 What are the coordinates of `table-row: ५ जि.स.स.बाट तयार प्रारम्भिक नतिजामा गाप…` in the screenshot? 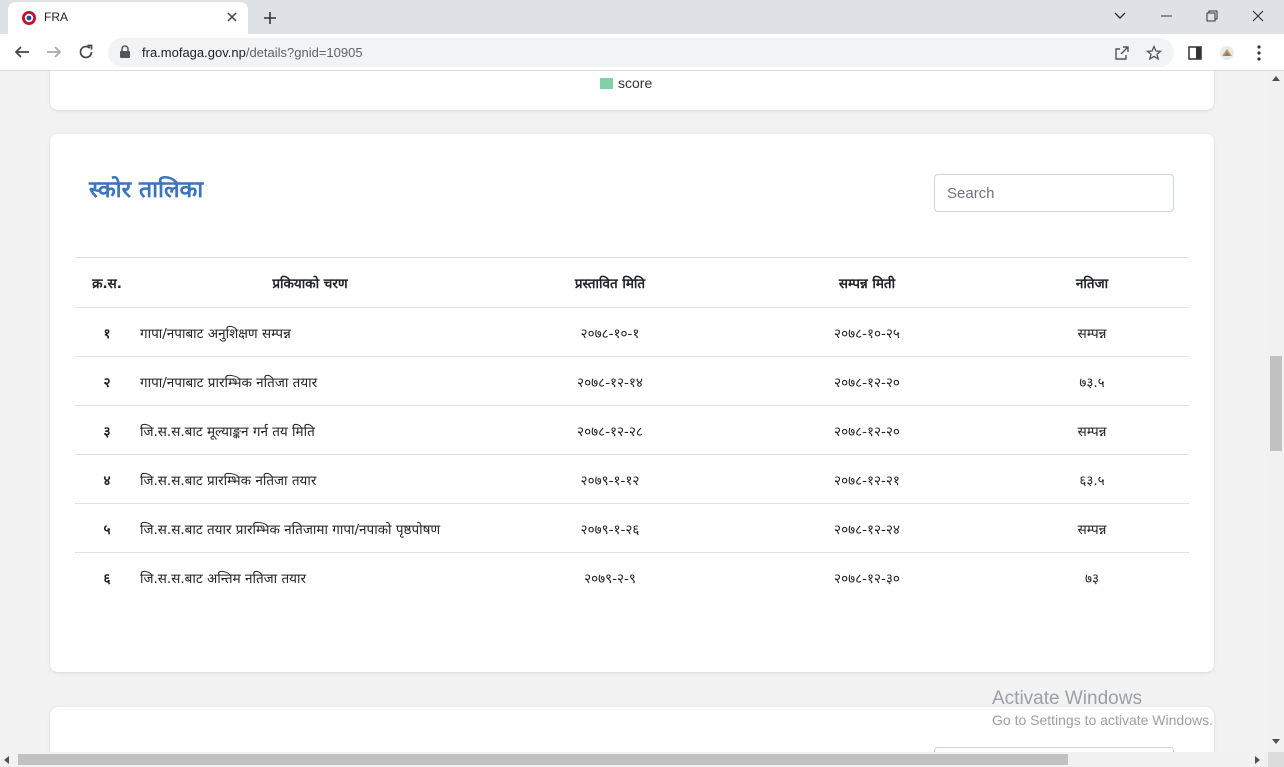 It's located at (632, 528).